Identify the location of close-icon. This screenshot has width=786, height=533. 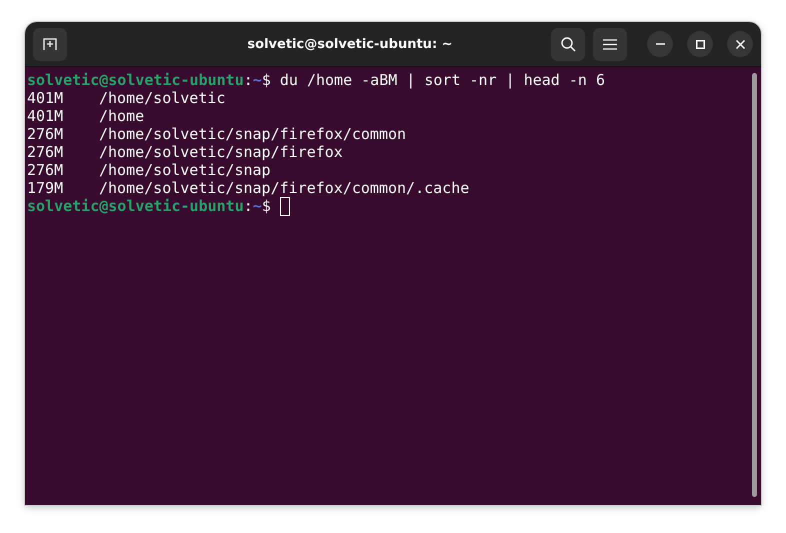
(740, 44).